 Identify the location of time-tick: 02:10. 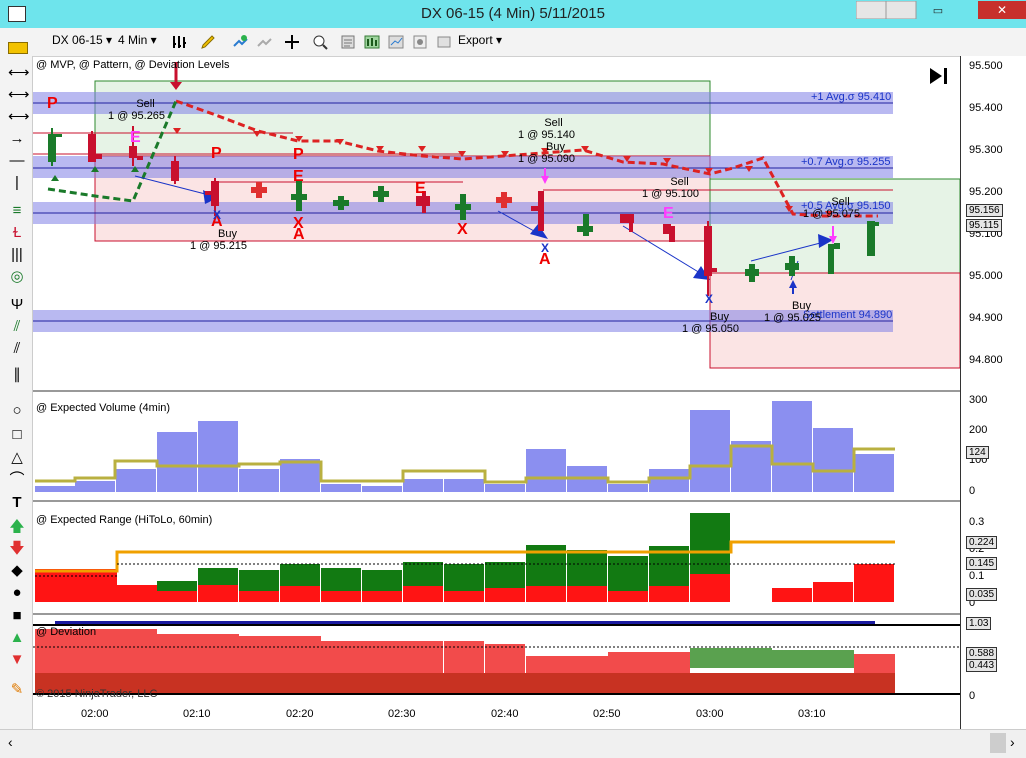
(197, 714).